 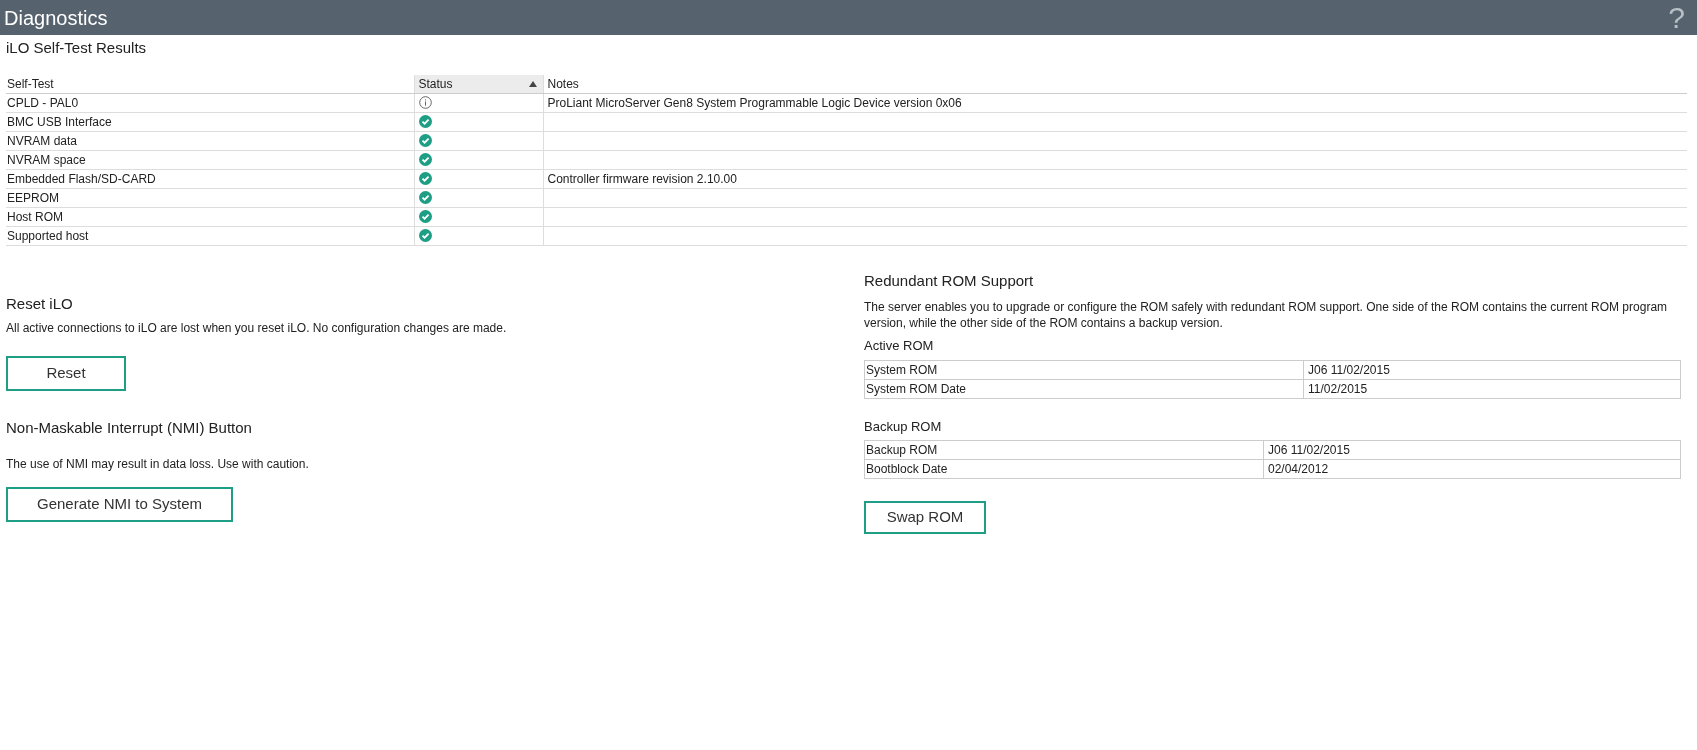 I want to click on table-cell: ProLiant MicroServer Gen8 System Programmable Logic Device version 0x06, so click(x=754, y=102).